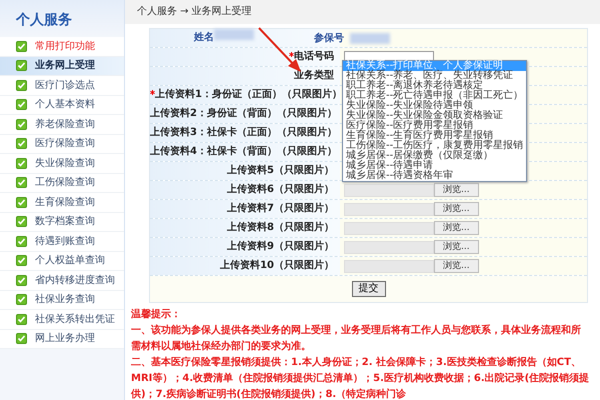 Image resolution: width=600 pixels, height=400 pixels. I want to click on field-label: 参保号, so click(329, 39).